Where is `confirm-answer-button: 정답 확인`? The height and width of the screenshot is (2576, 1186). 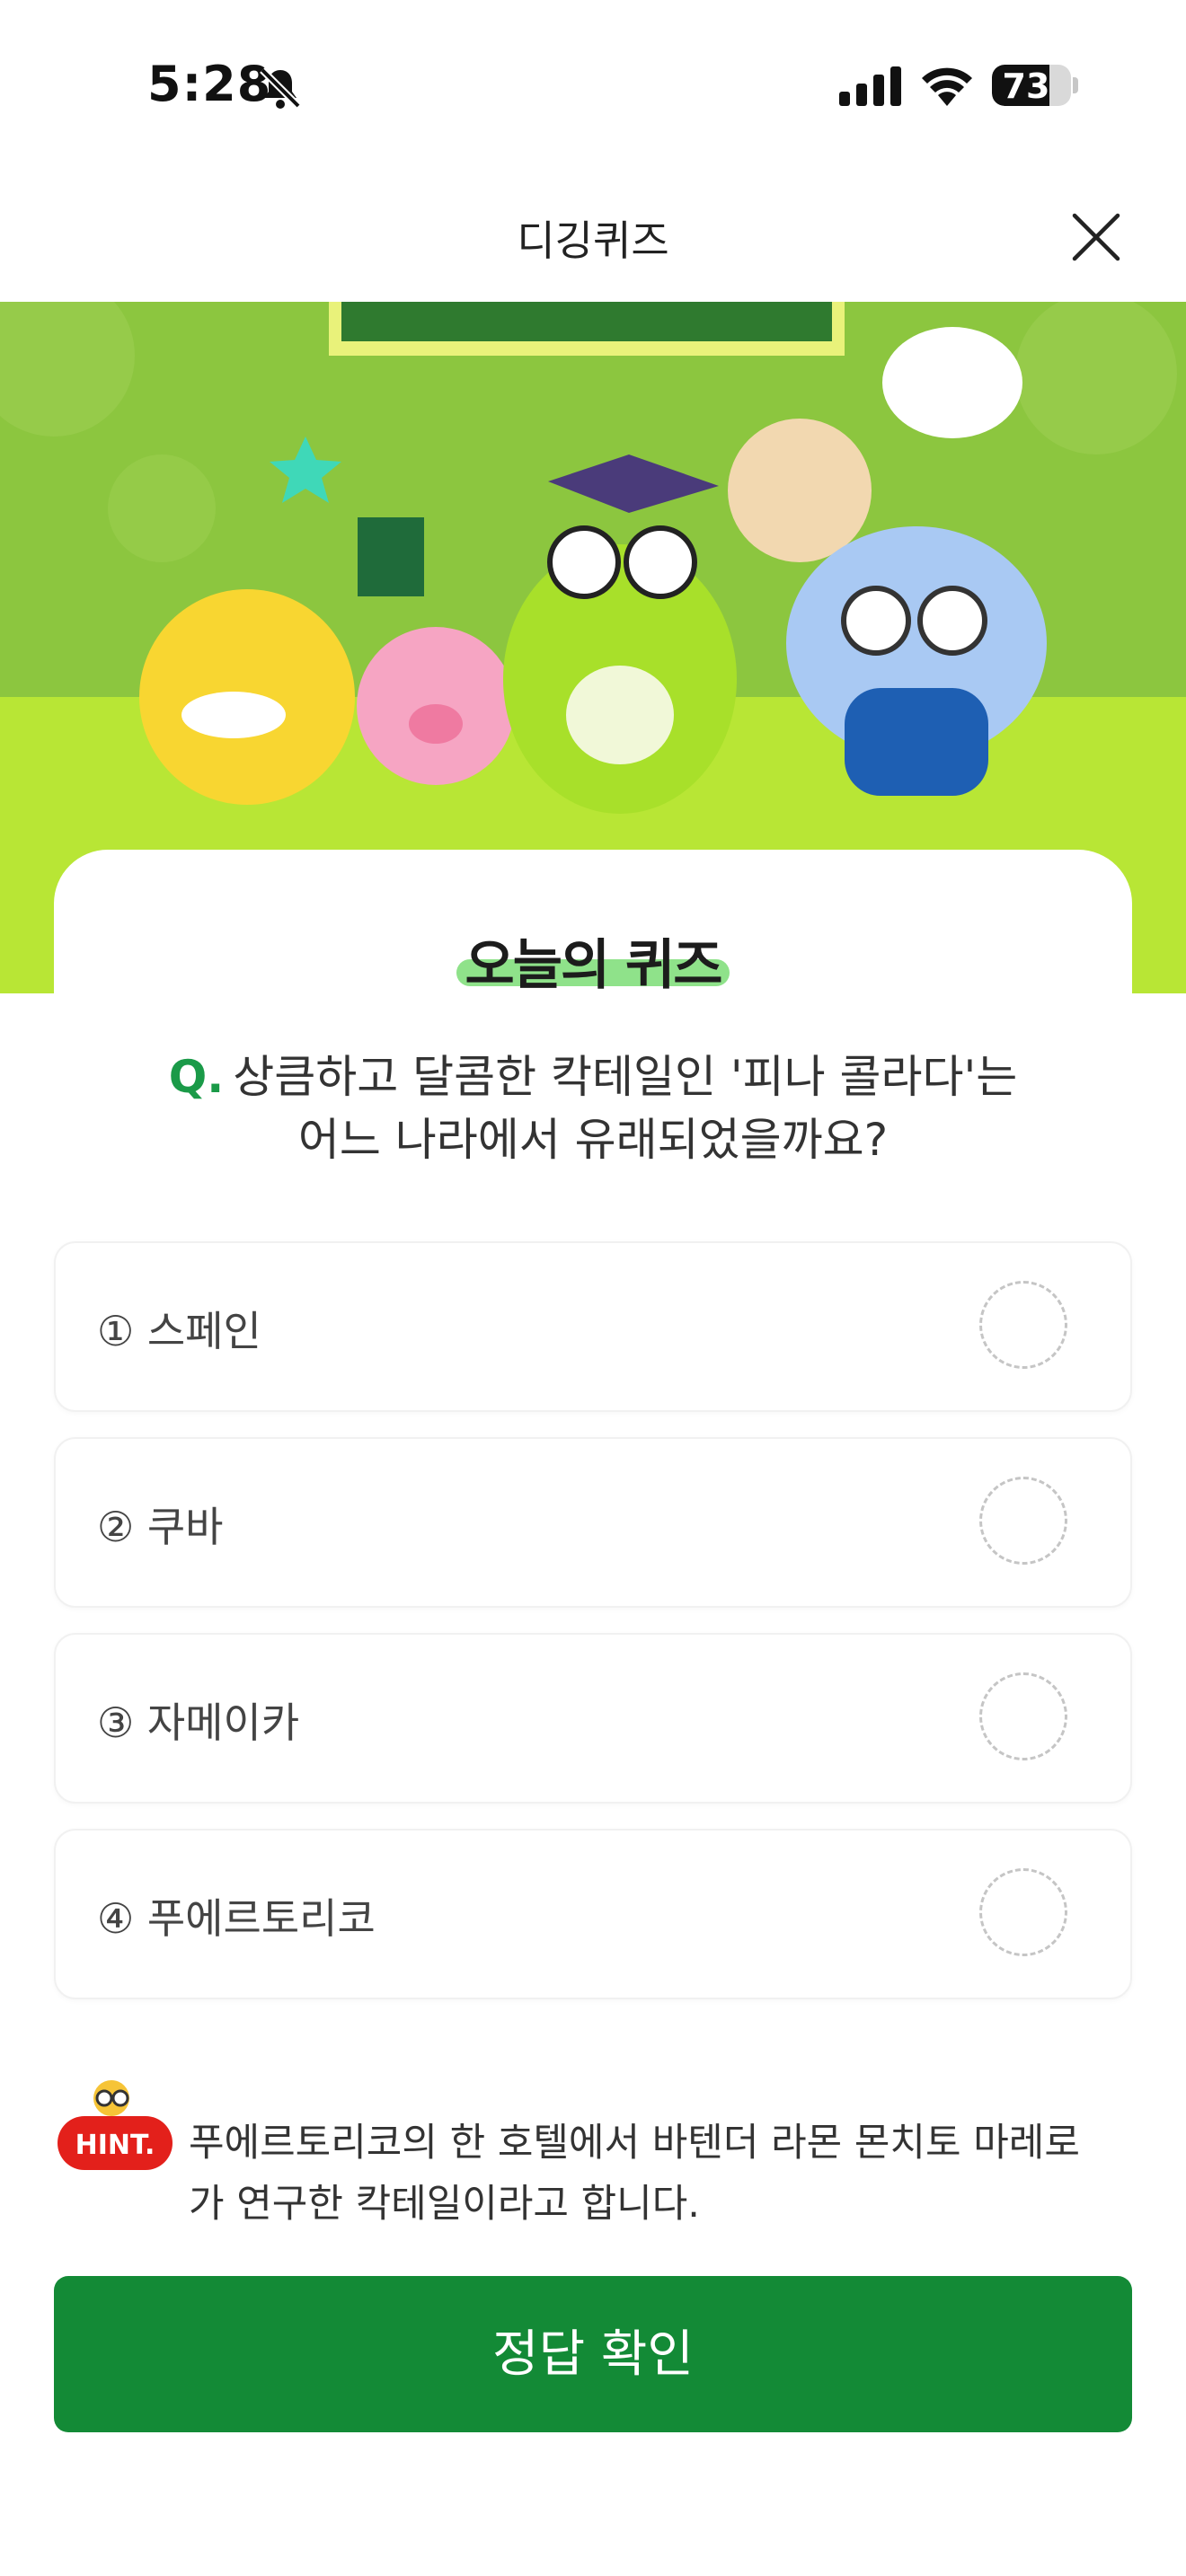 confirm-answer-button: 정답 확인 is located at coordinates (593, 2354).